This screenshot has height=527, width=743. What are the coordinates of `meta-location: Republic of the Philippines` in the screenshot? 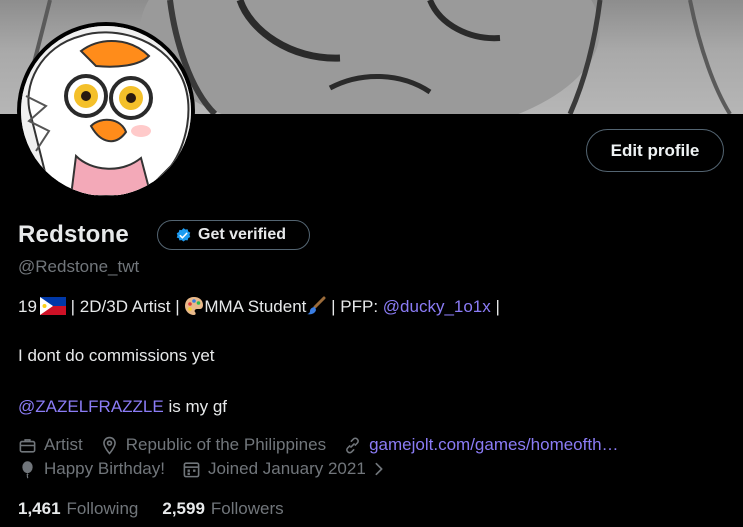 It's located at (213, 445).